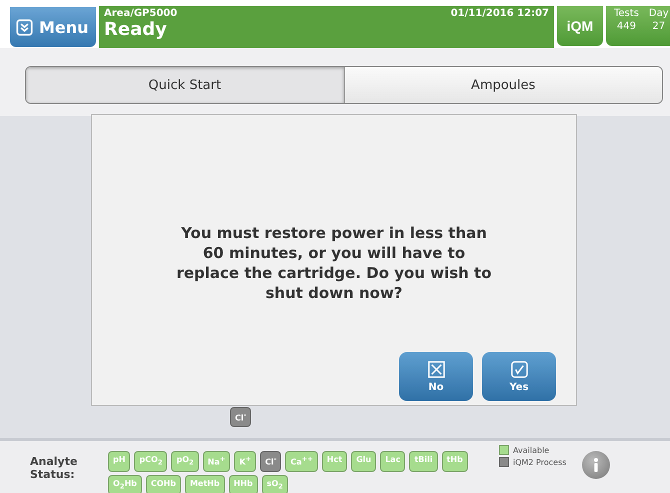 The image size is (670, 493). I want to click on analyte-chip: pO$_{2}$, so click(185, 461).